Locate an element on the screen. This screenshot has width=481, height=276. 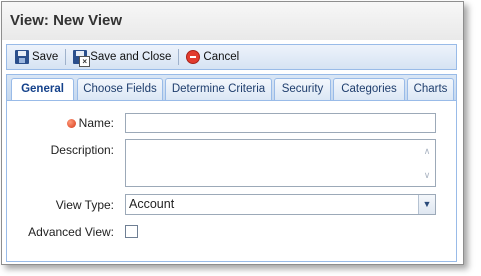
tab-choose-fields: Choose Fields is located at coordinates (120, 89).